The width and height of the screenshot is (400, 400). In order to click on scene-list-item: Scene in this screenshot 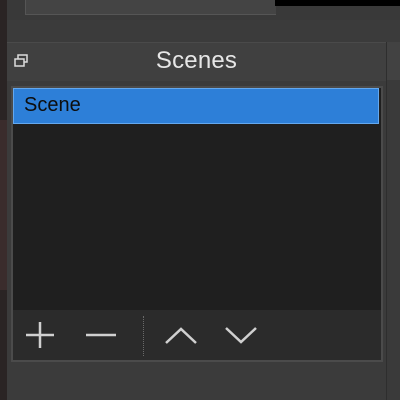, I will do `click(196, 106)`.